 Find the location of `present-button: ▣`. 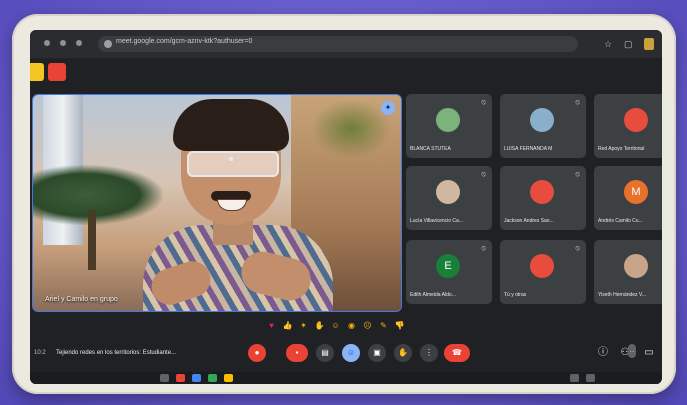

present-button: ▣ is located at coordinates (377, 353).